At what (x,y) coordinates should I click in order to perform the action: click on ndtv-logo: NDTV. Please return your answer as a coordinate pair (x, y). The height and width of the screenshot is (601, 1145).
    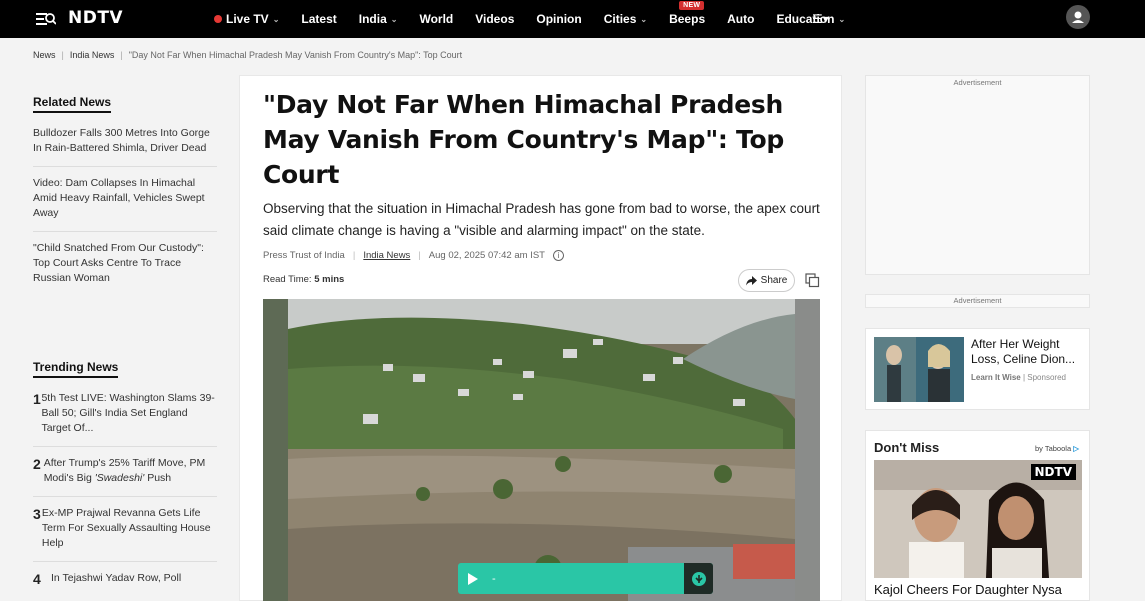
    Looking at the image, I should click on (95, 18).